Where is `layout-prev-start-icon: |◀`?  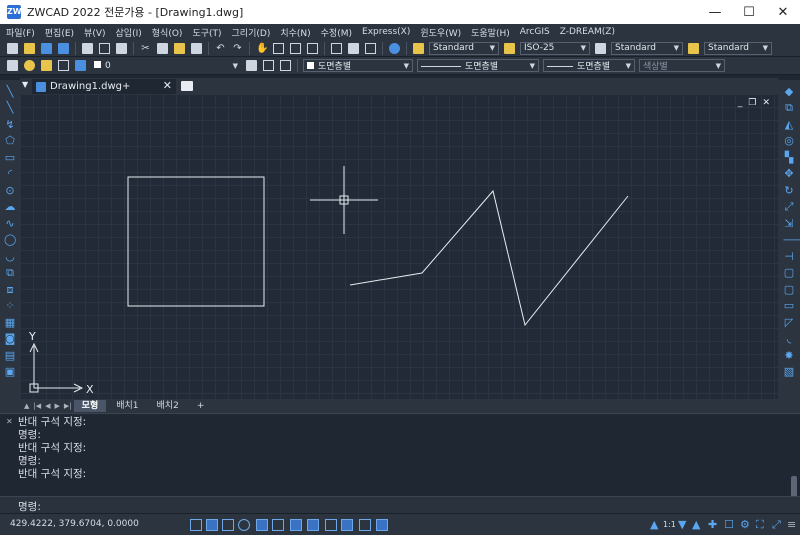 layout-prev-start-icon: |◀ is located at coordinates (37, 406).